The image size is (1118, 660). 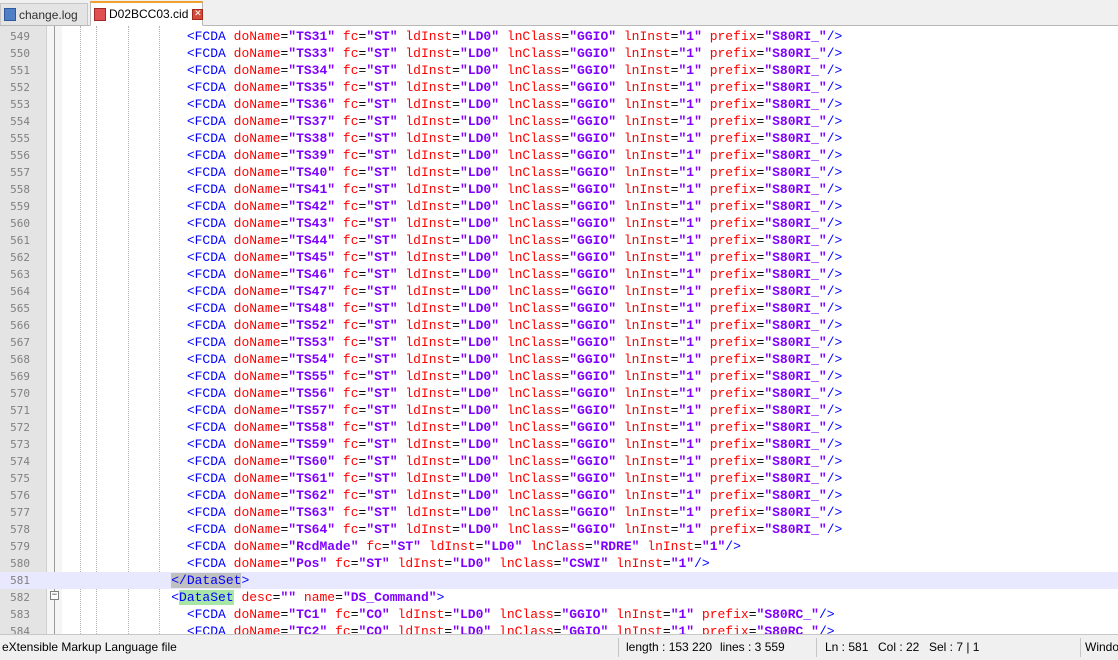 What do you see at coordinates (20, 53) in the screenshot?
I see `line-number: 550` at bounding box center [20, 53].